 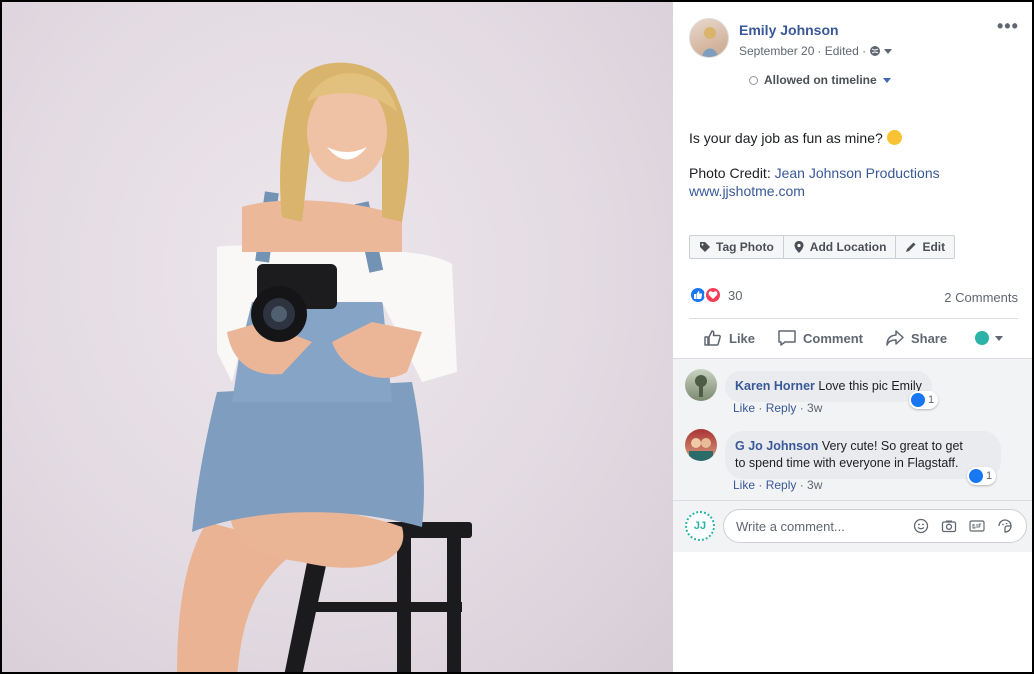 What do you see at coordinates (857, 173) in the screenshot?
I see `credit-page-link: Jean Johnson Productions` at bounding box center [857, 173].